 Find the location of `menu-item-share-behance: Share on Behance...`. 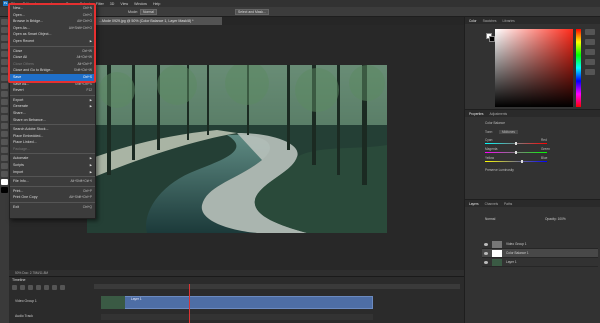

menu-item-share-behance: Share on Behance... is located at coordinates (52, 120).